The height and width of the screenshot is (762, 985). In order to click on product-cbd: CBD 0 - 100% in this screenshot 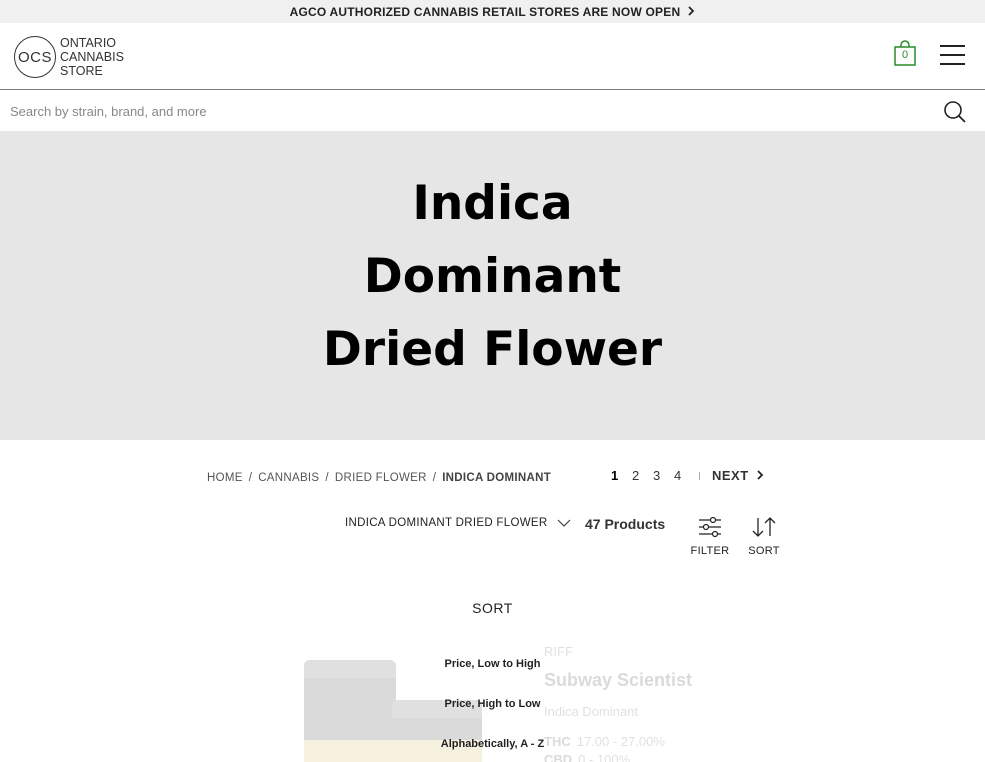, I will do `click(587, 757)`.